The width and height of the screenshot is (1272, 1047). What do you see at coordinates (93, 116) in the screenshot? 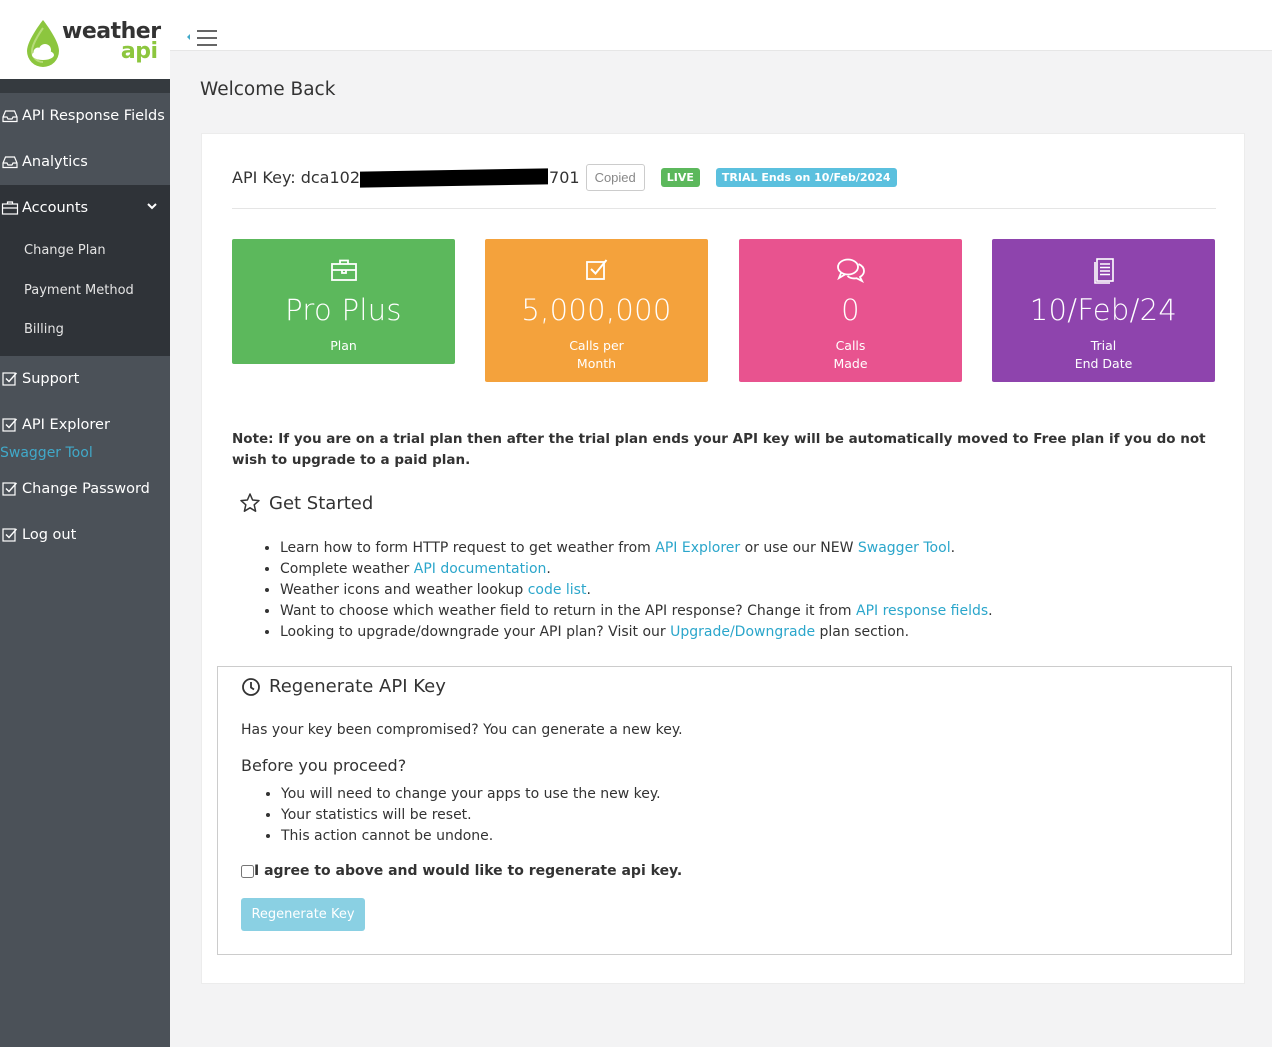
I see `sidebar-item-label: API Response Fields` at bounding box center [93, 116].